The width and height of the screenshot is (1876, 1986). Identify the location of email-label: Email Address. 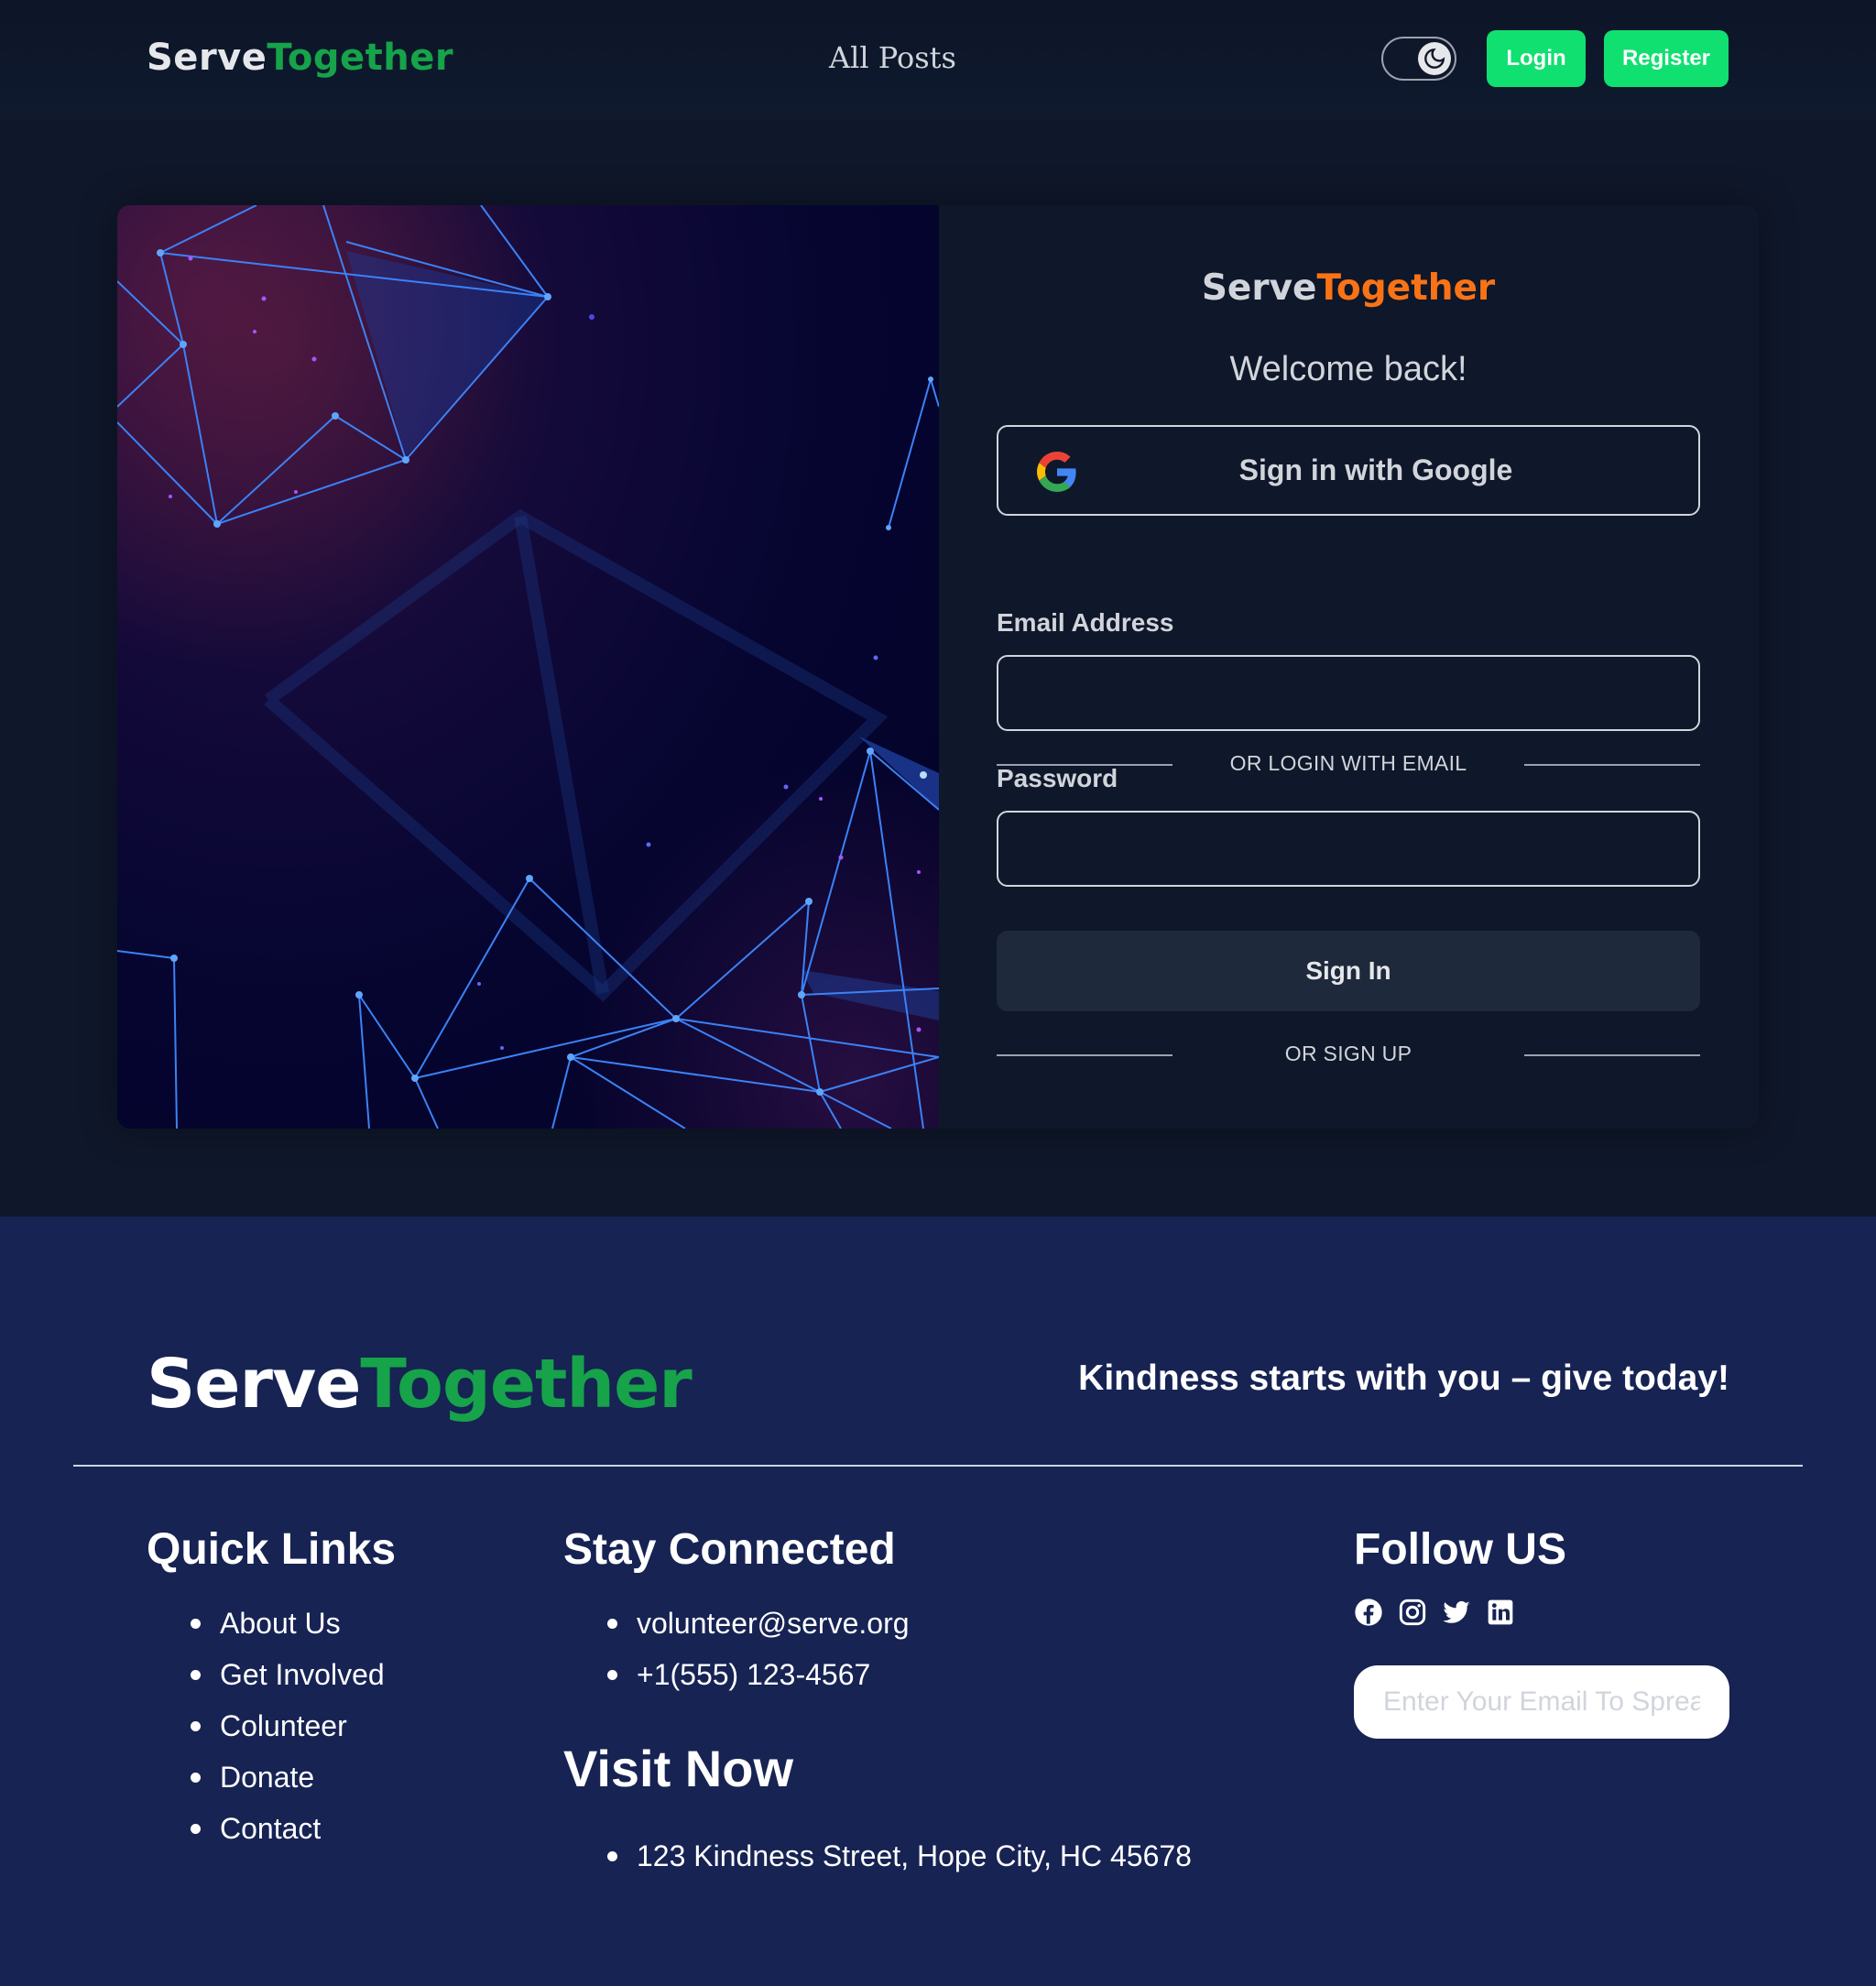
(1085, 622).